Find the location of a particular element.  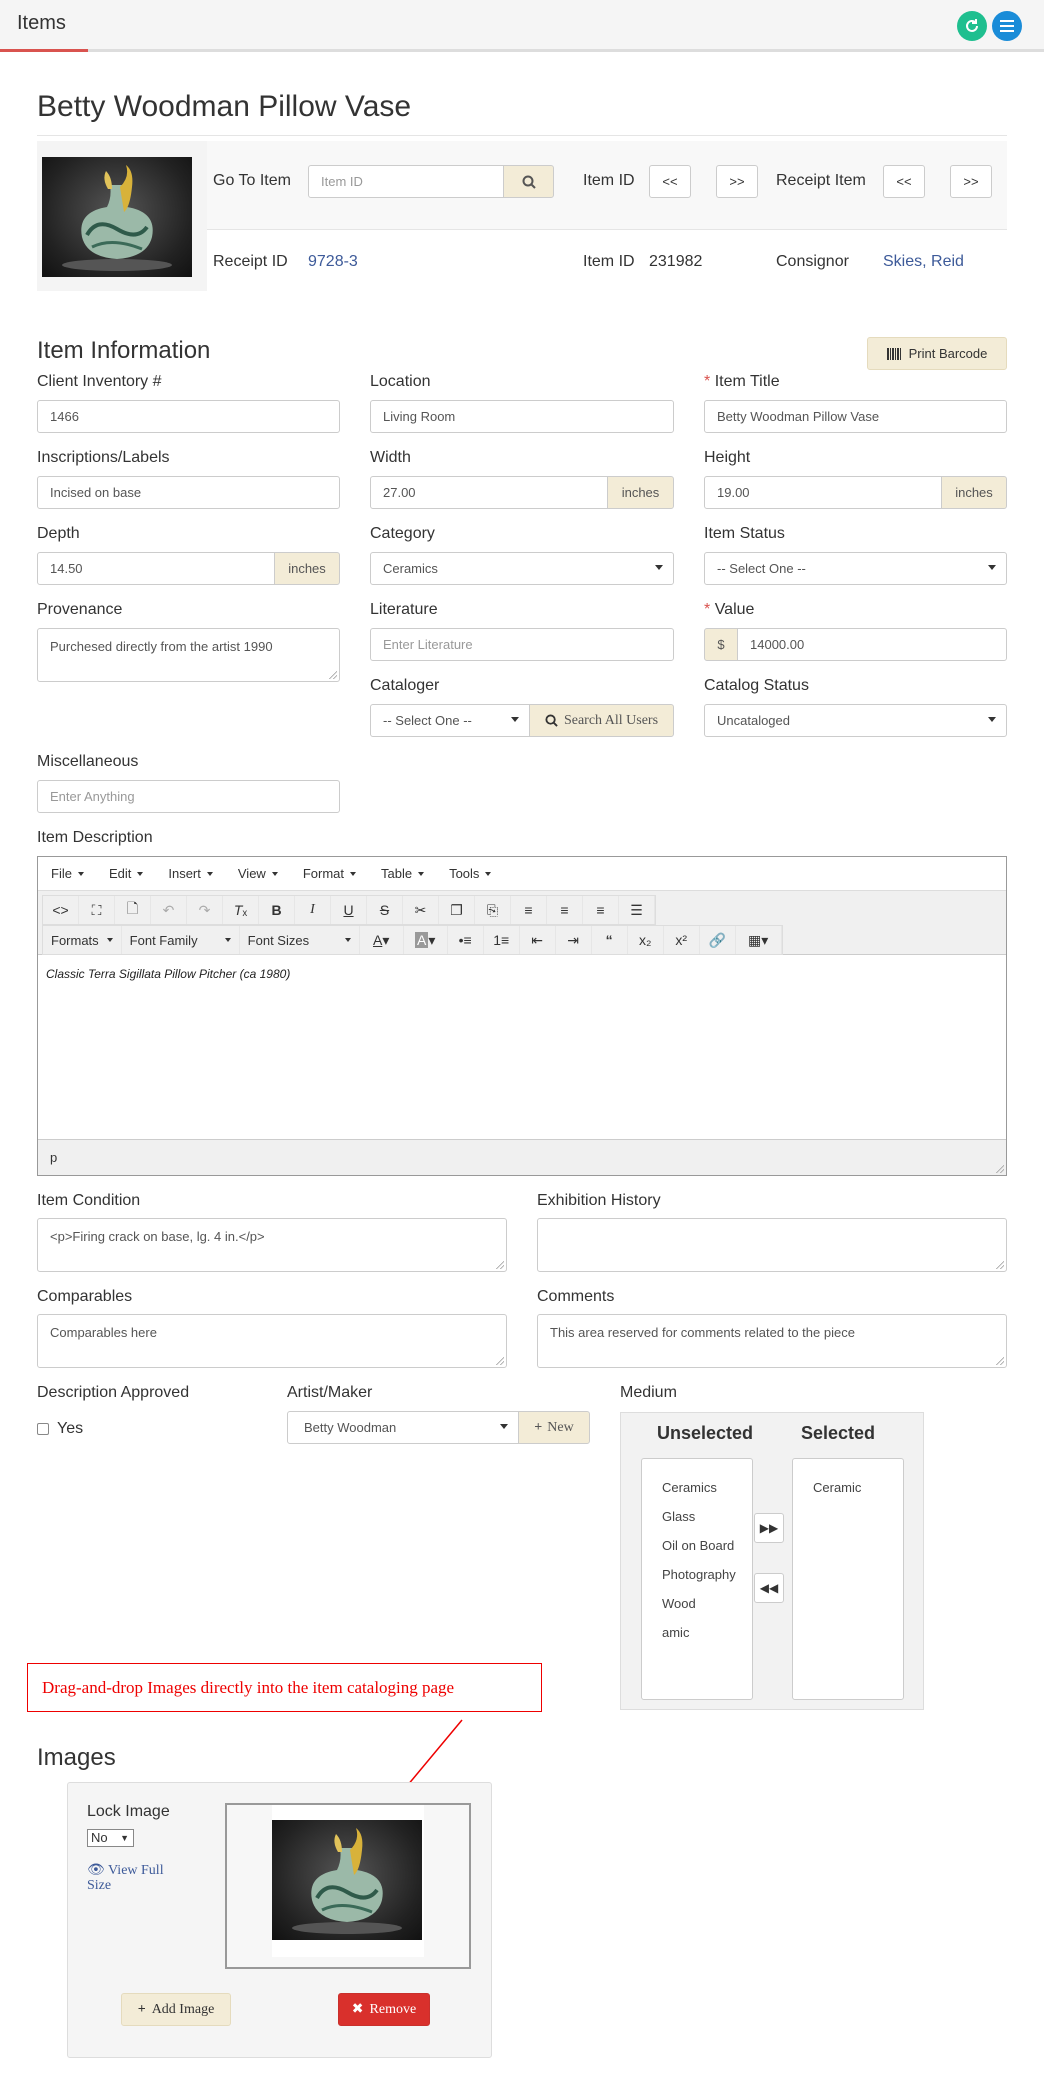

italic-icon: I is located at coordinates (313, 910).